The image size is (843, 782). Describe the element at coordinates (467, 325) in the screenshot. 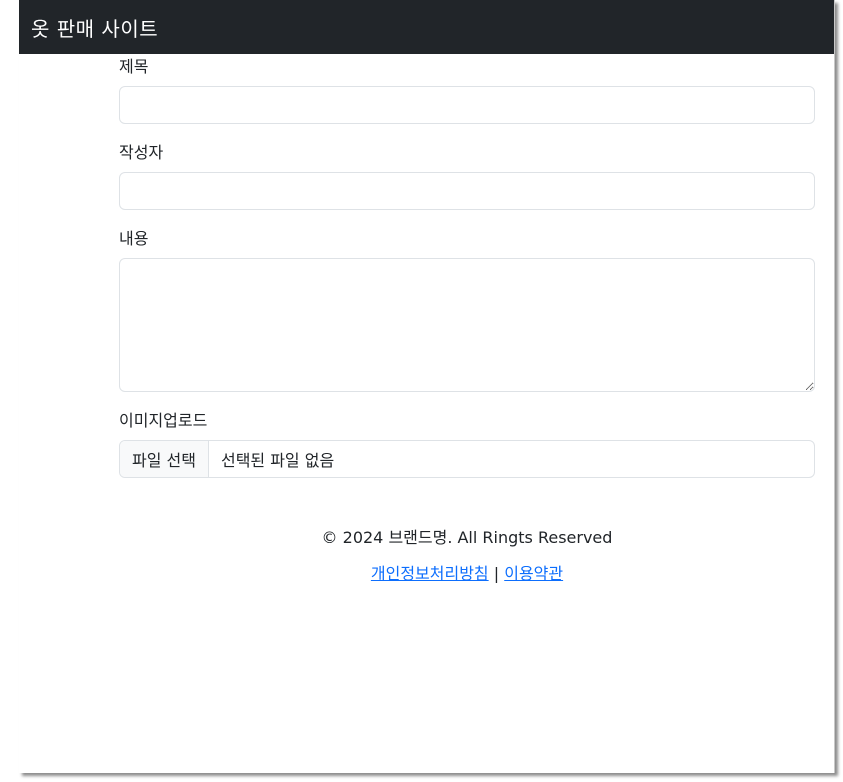

I see `content-textarea` at that location.